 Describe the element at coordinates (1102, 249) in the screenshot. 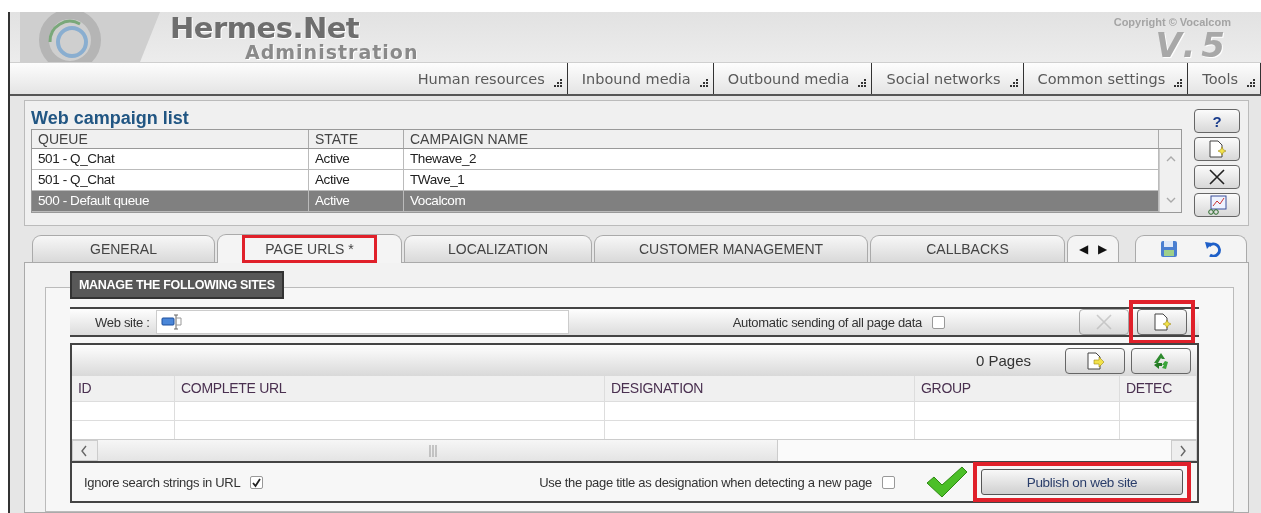

I see `next-tab-arrow: ▶` at that location.